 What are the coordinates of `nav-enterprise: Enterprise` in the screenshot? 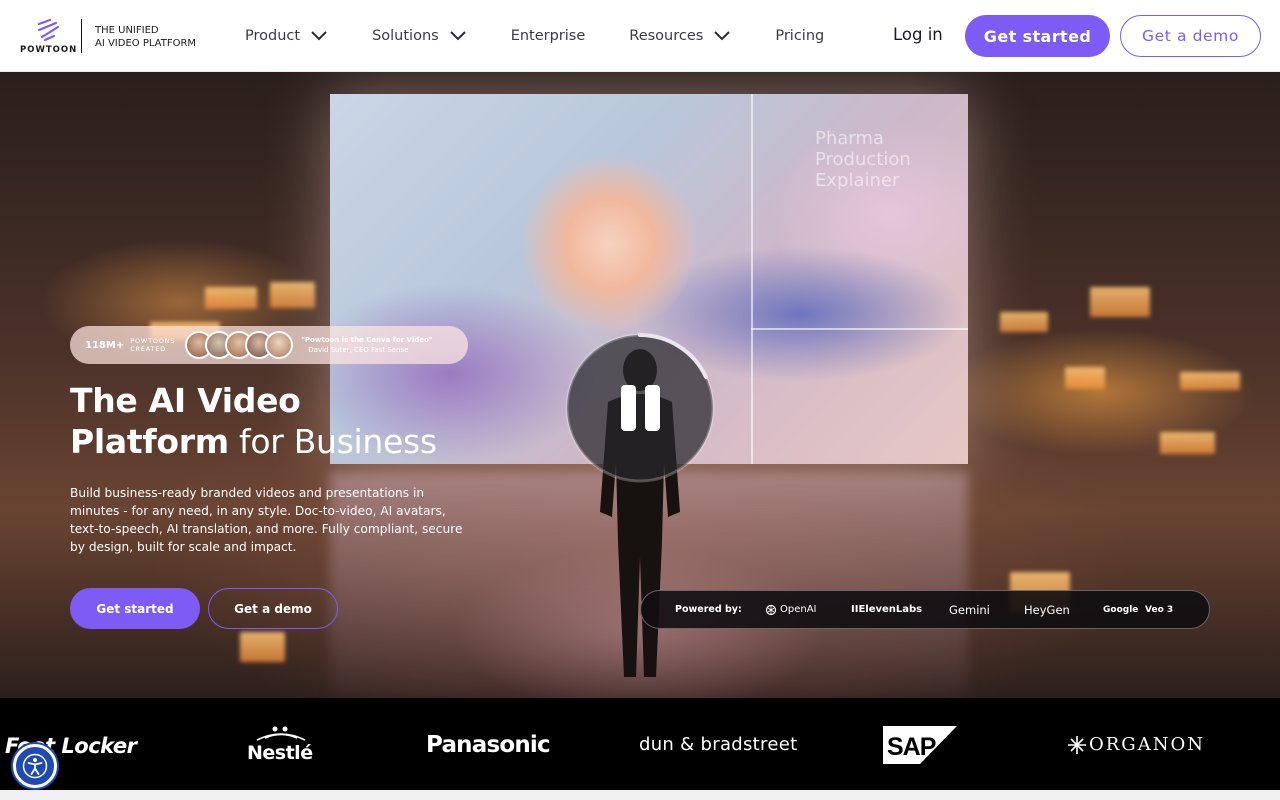 It's located at (548, 36).